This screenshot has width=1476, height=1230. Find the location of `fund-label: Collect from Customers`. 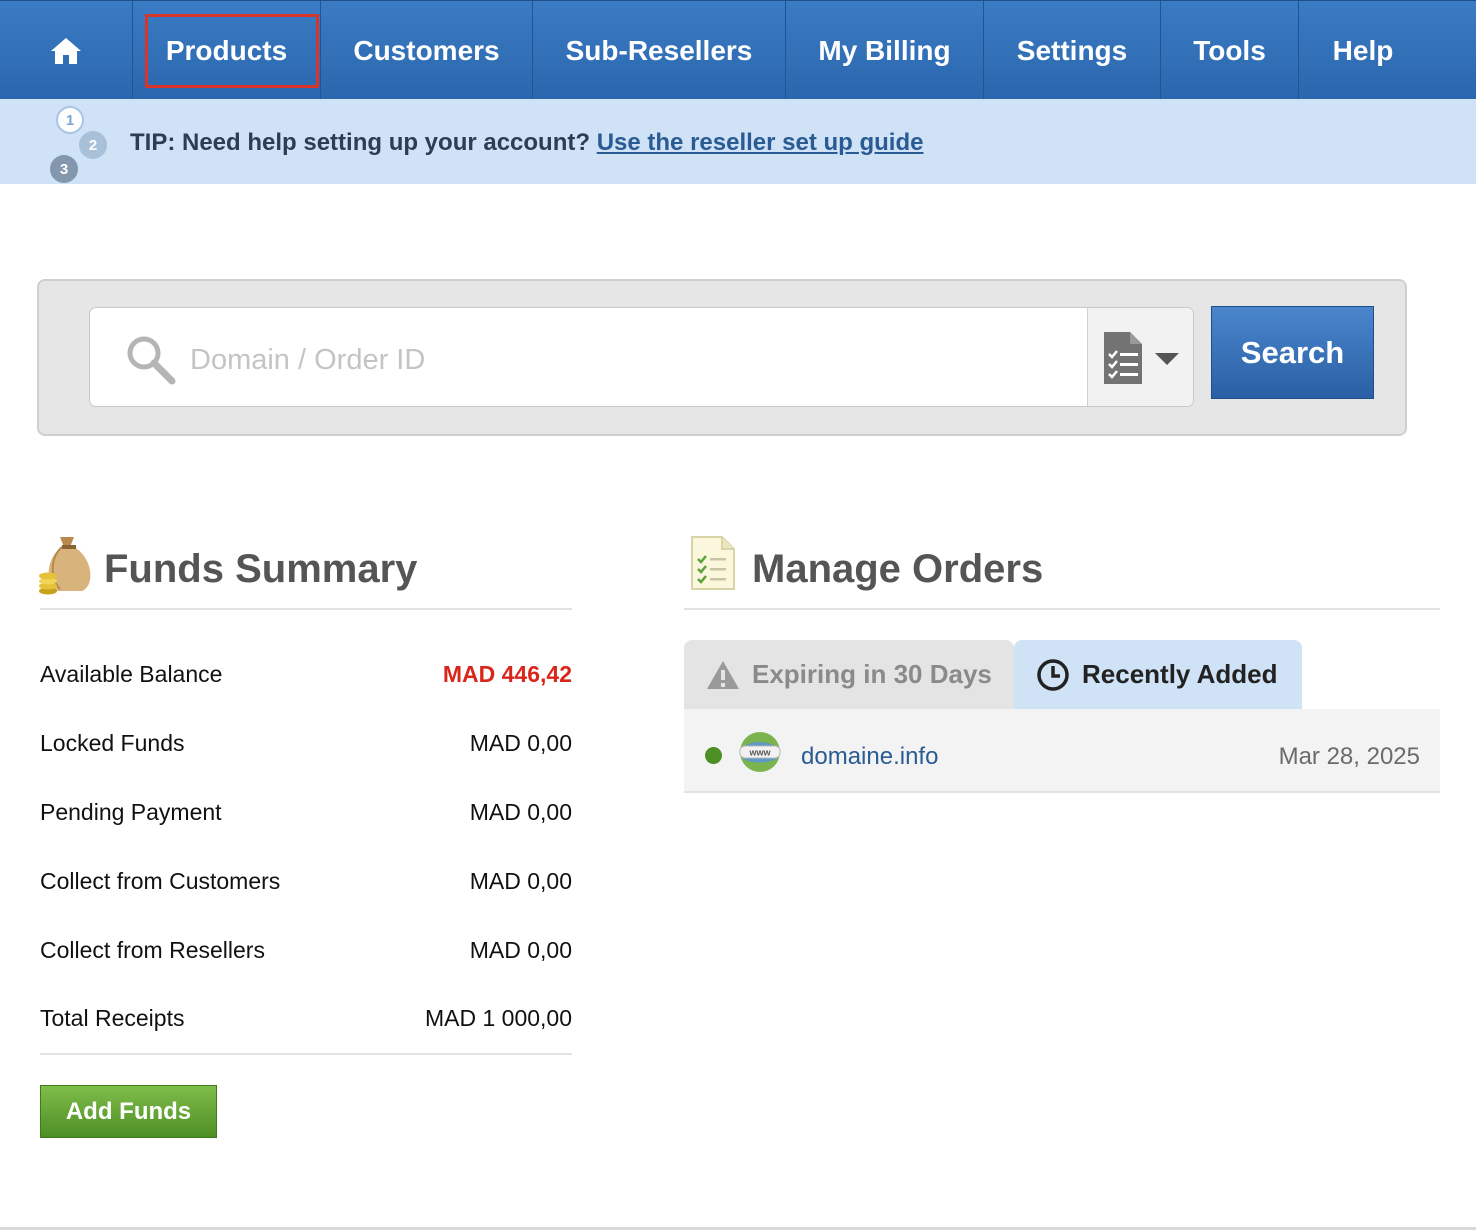

fund-label: Collect from Customers is located at coordinates (160, 880).